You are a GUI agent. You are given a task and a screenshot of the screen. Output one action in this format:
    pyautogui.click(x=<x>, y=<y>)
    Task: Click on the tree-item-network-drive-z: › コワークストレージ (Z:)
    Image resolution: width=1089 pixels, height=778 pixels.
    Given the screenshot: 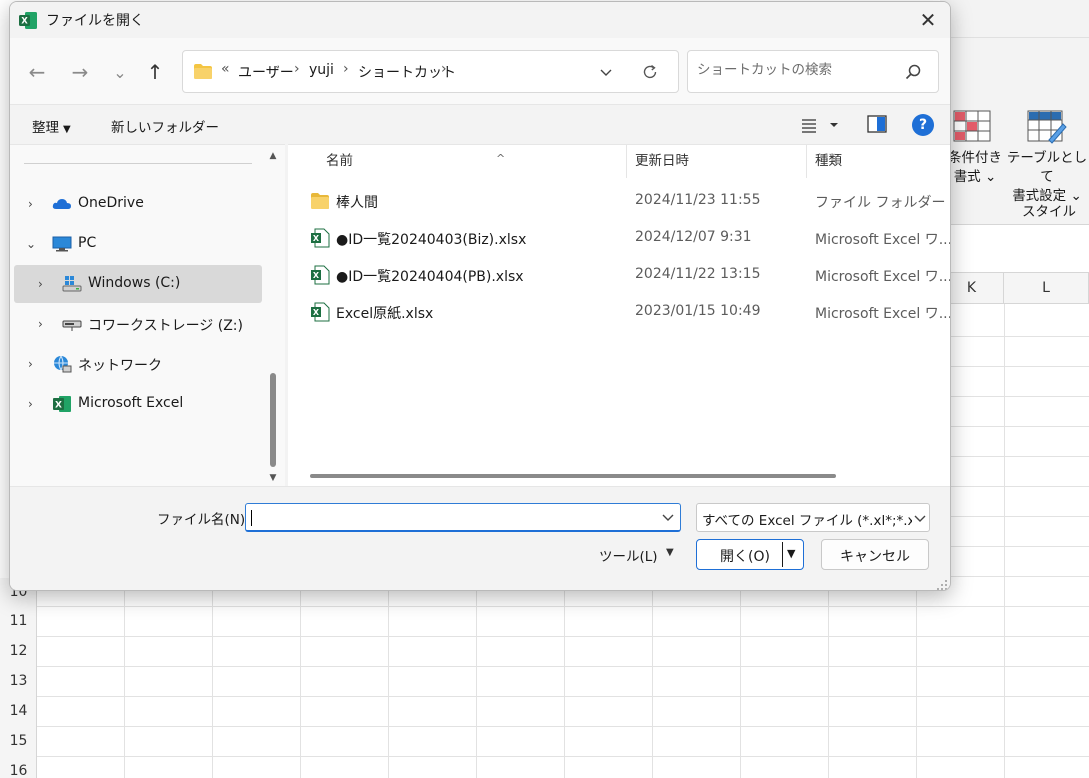 What is the action you would take?
    pyautogui.click(x=138, y=324)
    